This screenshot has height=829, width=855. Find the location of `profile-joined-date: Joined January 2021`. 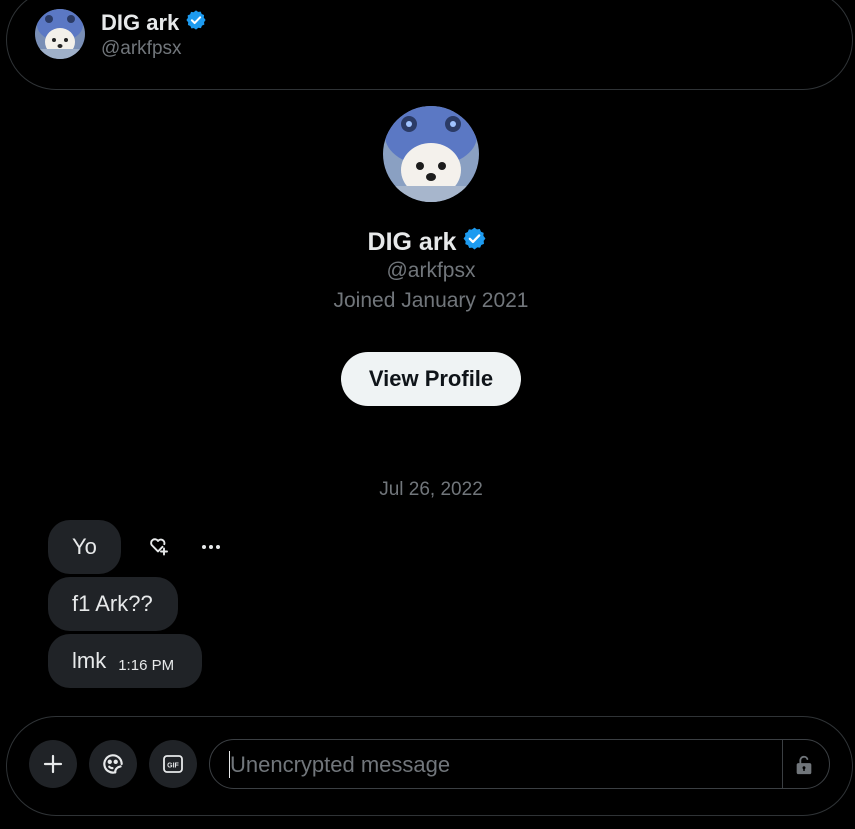

profile-joined-date: Joined January 2021 is located at coordinates (431, 300).